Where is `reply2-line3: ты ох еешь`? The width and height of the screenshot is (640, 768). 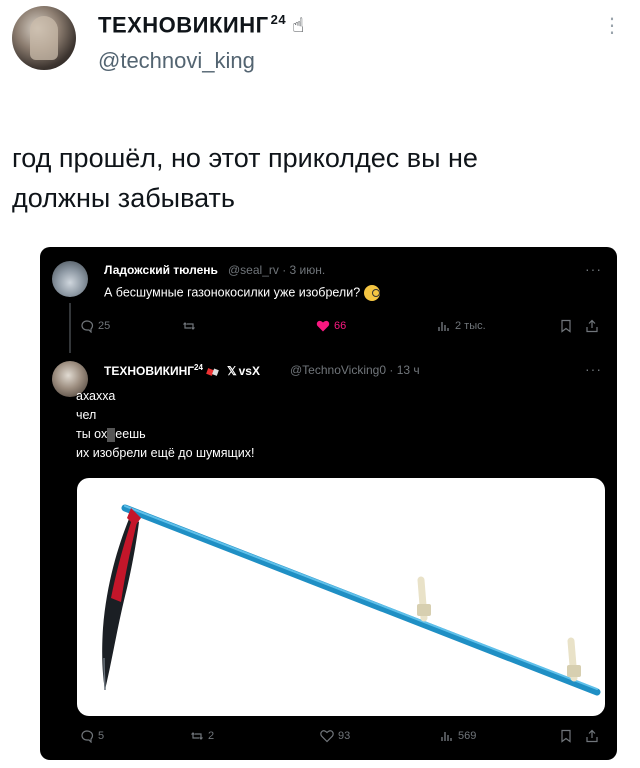
reply2-line3: ты ох еешь is located at coordinates (111, 434).